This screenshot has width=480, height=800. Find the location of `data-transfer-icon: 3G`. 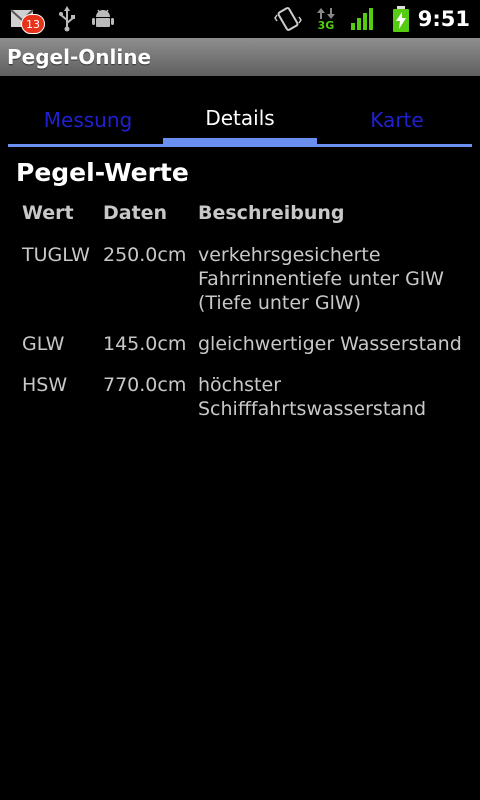

data-transfer-icon: 3G is located at coordinates (326, 19).